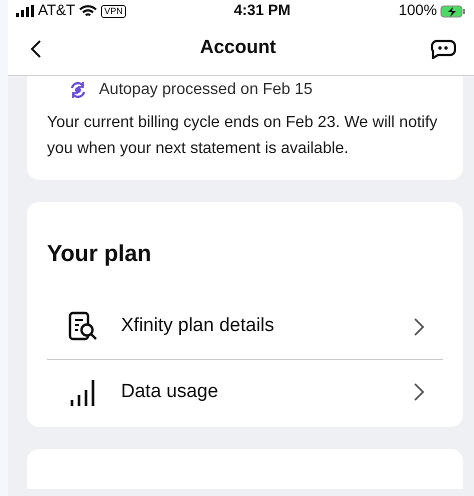  What do you see at coordinates (36, 48) in the screenshot?
I see `back-chevron-icon` at bounding box center [36, 48].